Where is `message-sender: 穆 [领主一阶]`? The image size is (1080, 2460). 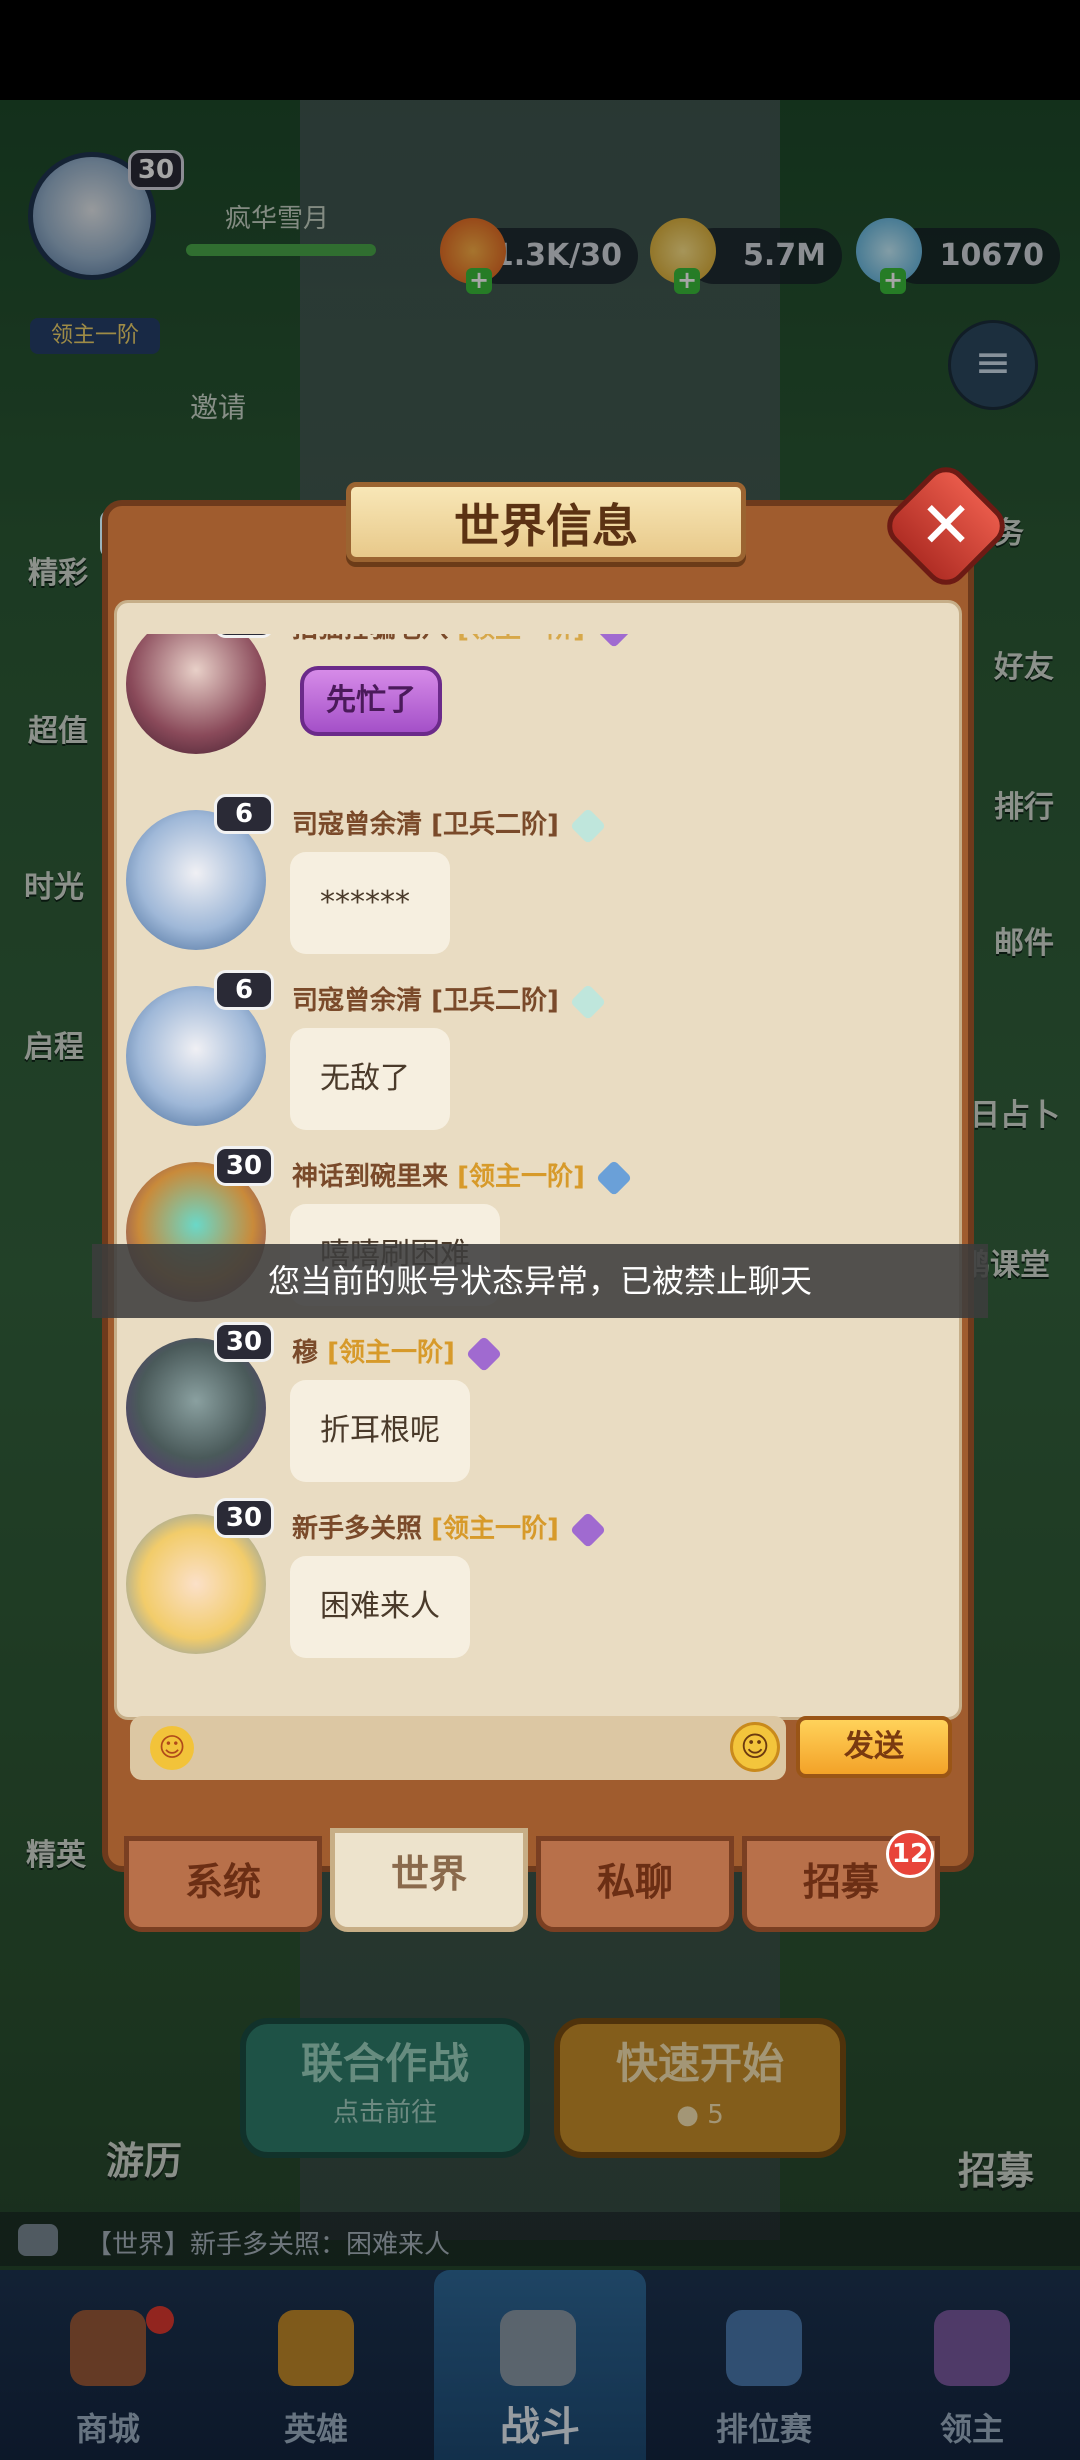 message-sender: 穆 [领主一阶] is located at coordinates (397, 1352).